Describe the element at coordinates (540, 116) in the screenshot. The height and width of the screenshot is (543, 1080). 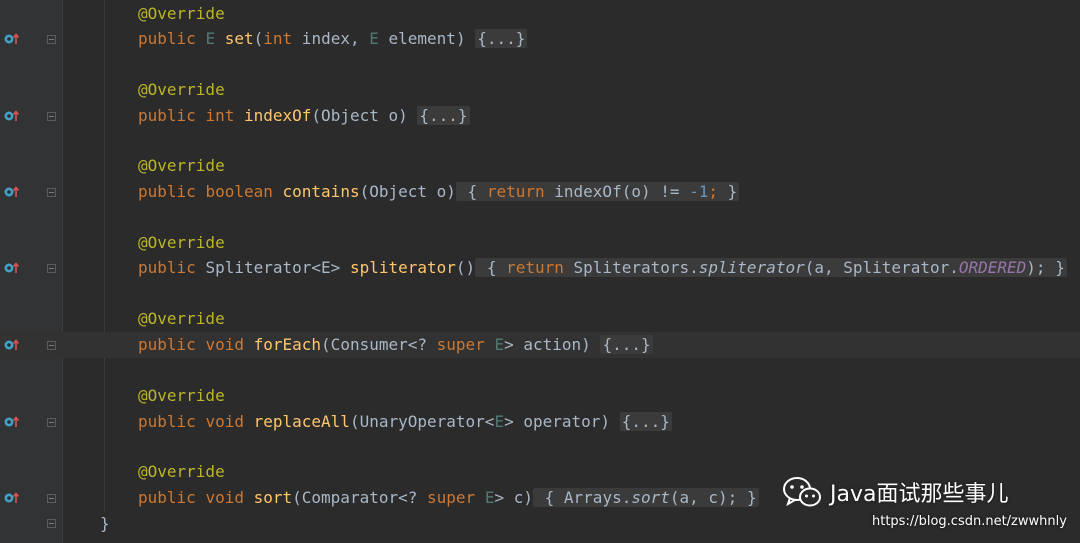
I see `code-line-indexof: public int indexOf(Object o) {...}` at that location.